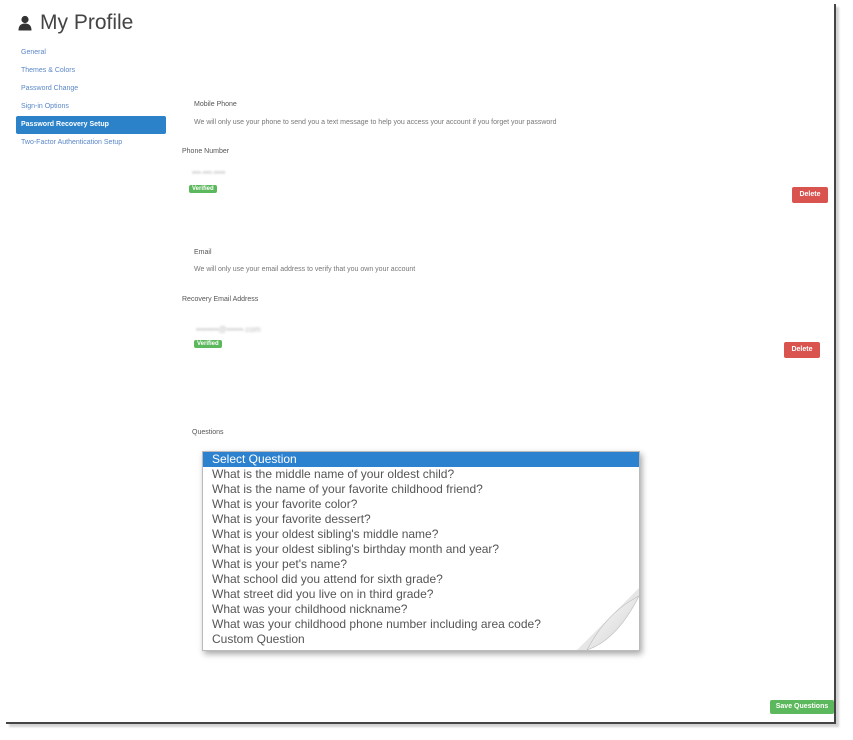  What do you see at coordinates (421, 519) in the screenshot?
I see `question-option: What is your favorite dessert?` at bounding box center [421, 519].